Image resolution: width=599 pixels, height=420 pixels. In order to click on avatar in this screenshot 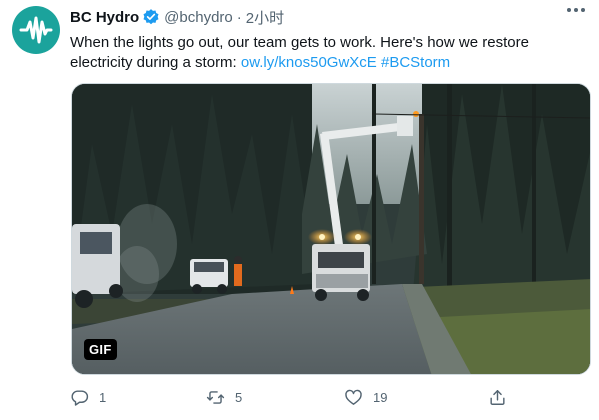, I will do `click(36, 30)`.